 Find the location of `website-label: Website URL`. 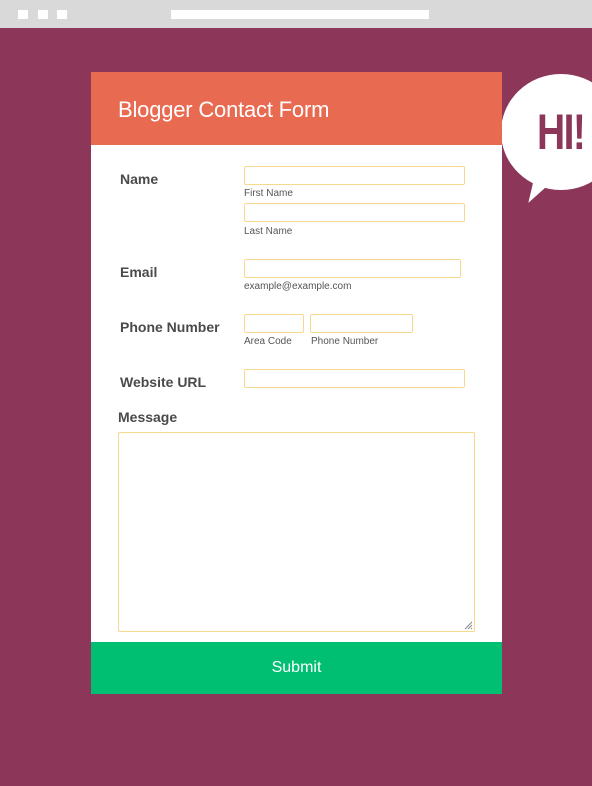

website-label: Website URL is located at coordinates (163, 382).